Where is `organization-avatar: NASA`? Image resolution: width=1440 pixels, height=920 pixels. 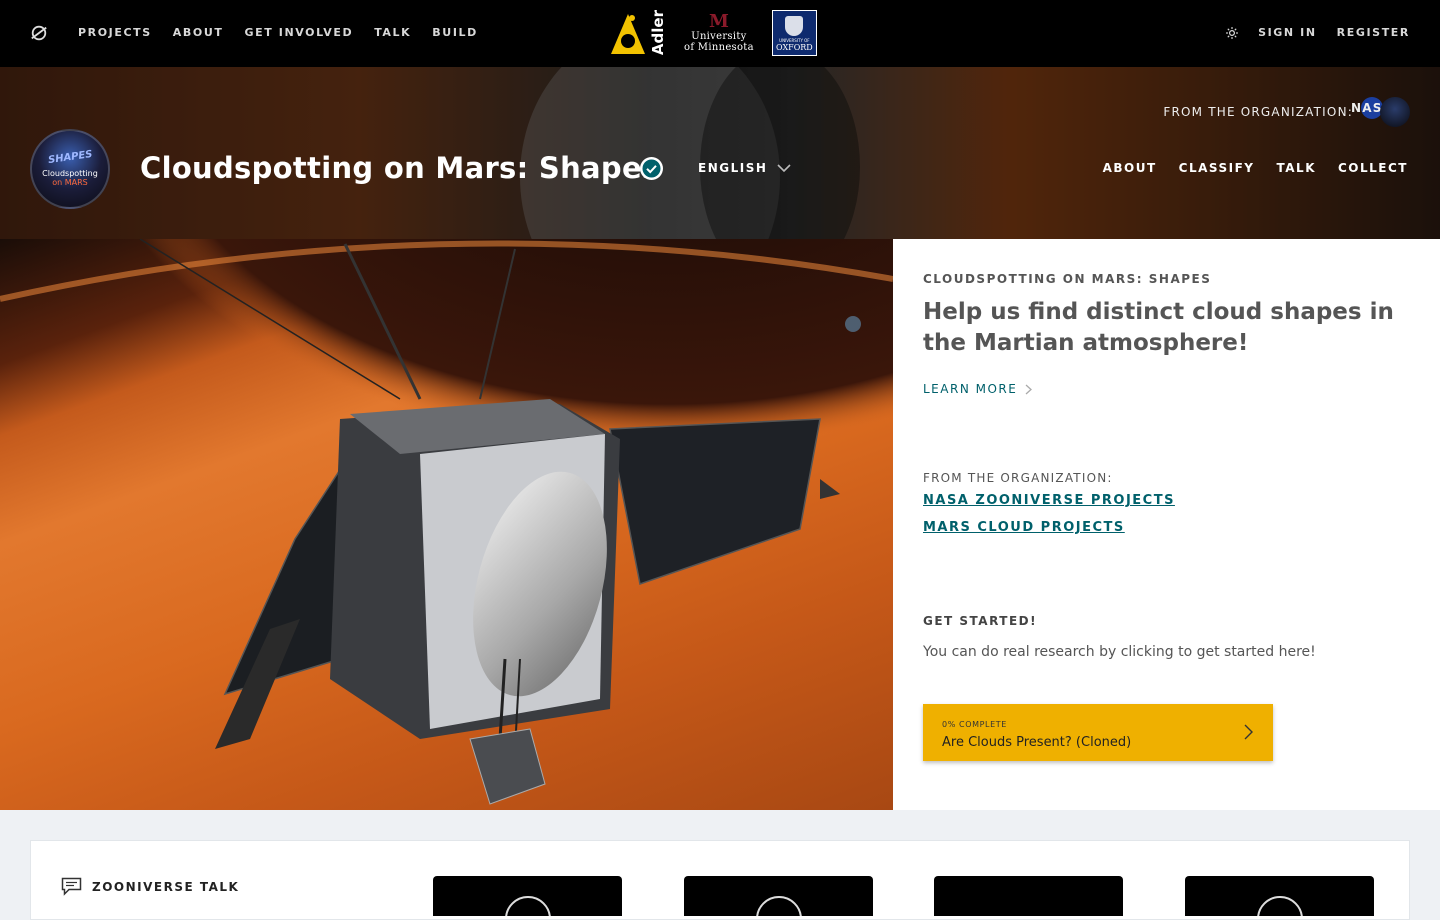 organization-avatar: NASA is located at coordinates (1380, 112).